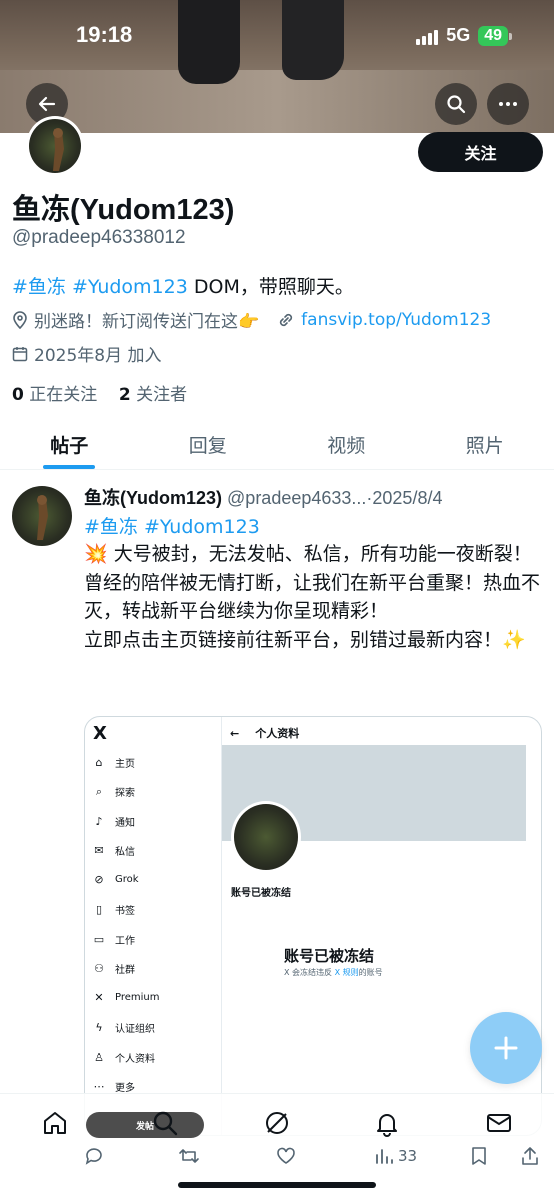 This screenshot has width=554, height=1200. I want to click on calendar-icon, so click(20, 353).